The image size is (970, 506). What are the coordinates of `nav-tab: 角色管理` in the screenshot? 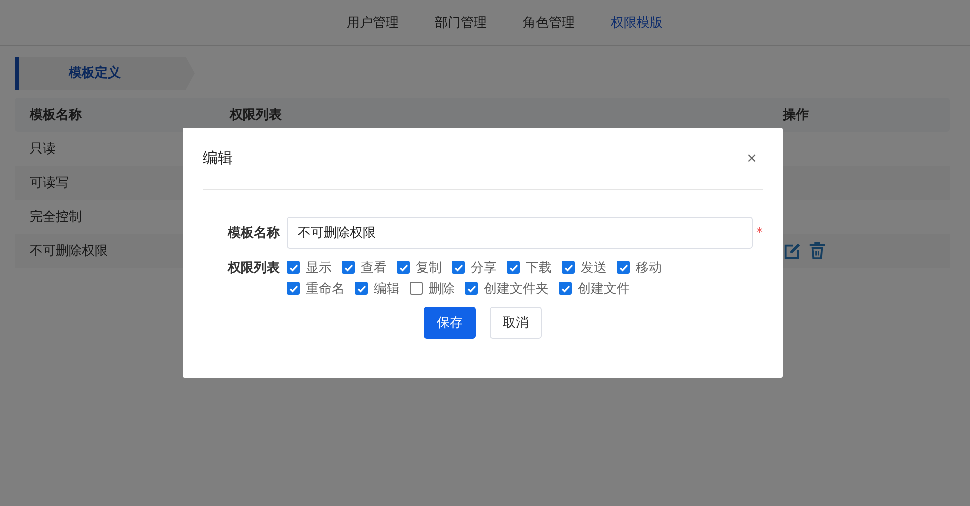 It's located at (549, 23).